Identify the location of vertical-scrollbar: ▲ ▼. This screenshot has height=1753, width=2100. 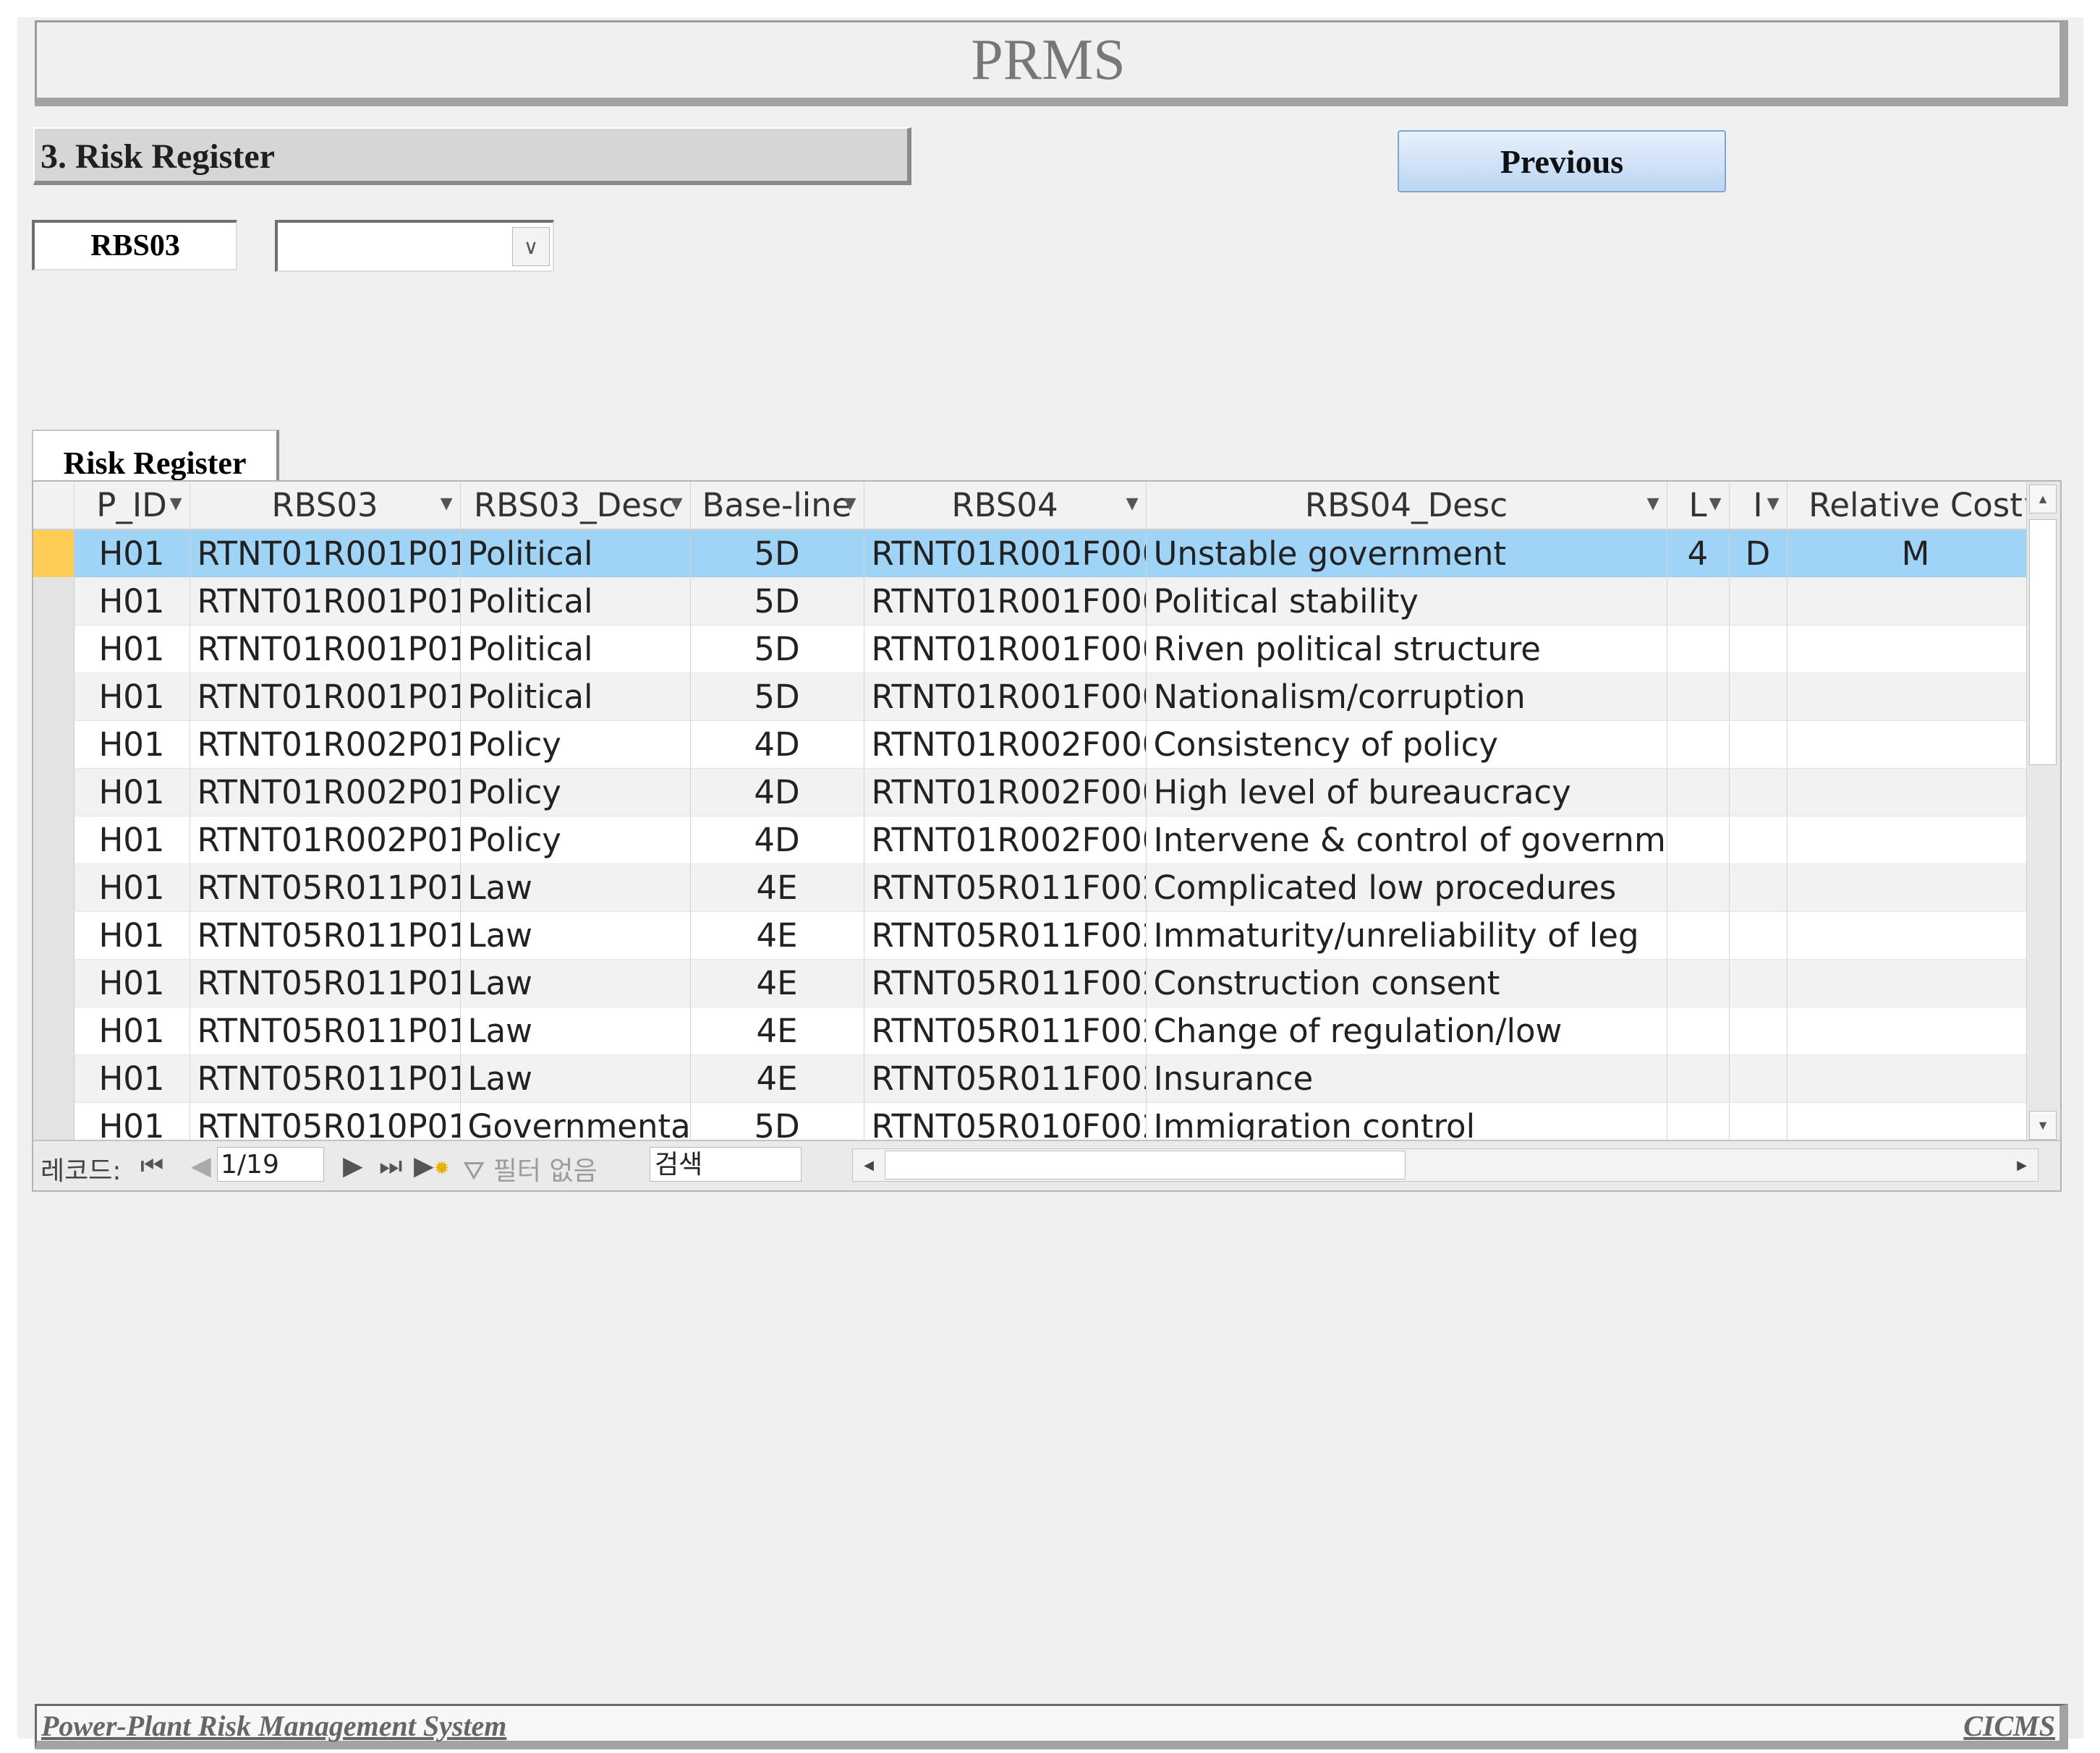
(2043, 813).